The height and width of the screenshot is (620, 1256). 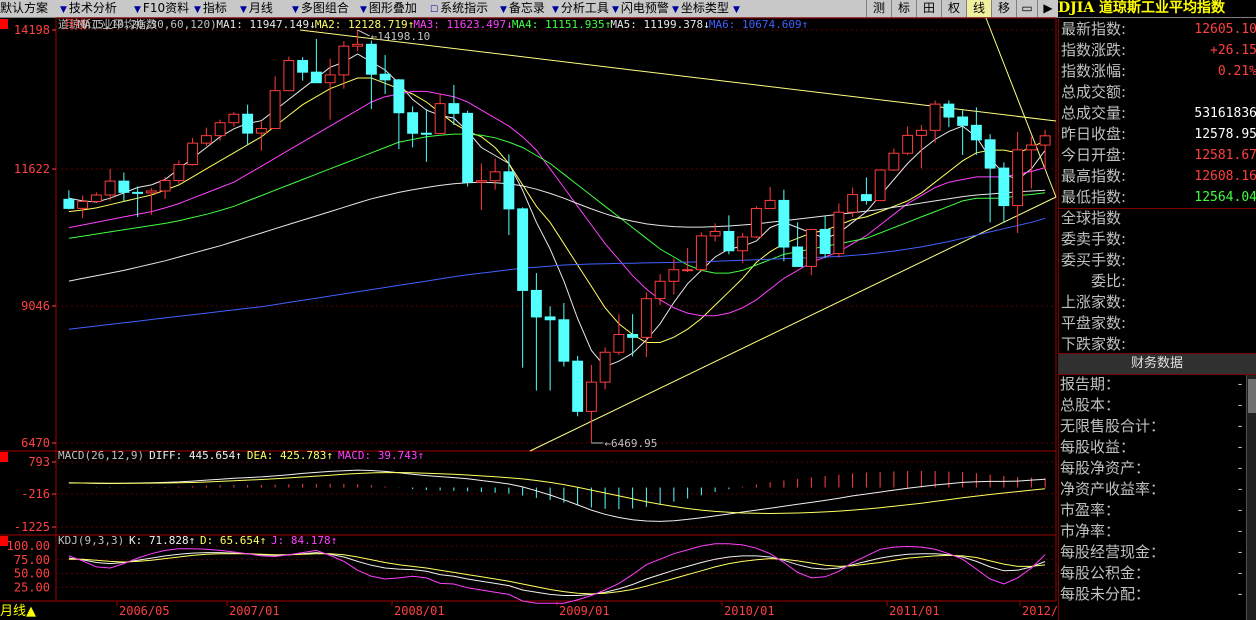 I want to click on x-tick-label: 2011/01, so click(x=914, y=611).